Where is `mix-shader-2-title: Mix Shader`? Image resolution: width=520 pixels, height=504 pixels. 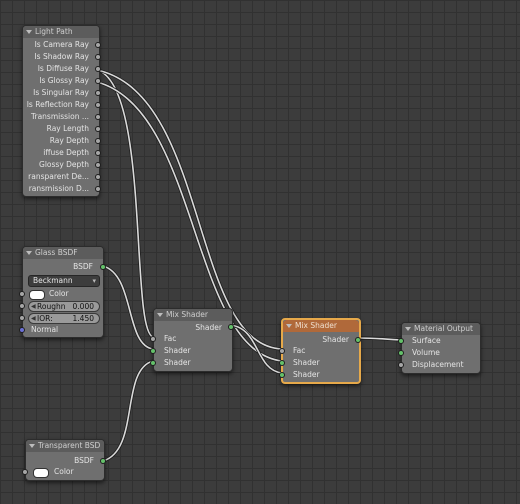 mix-shader-2-title: Mix Shader is located at coordinates (316, 325).